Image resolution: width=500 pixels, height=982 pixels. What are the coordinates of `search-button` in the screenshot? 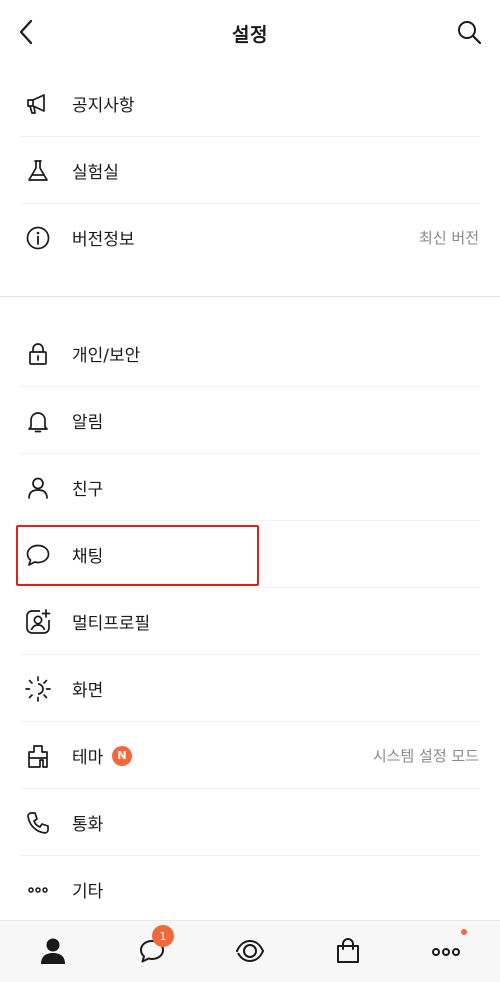 It's located at (469, 32).